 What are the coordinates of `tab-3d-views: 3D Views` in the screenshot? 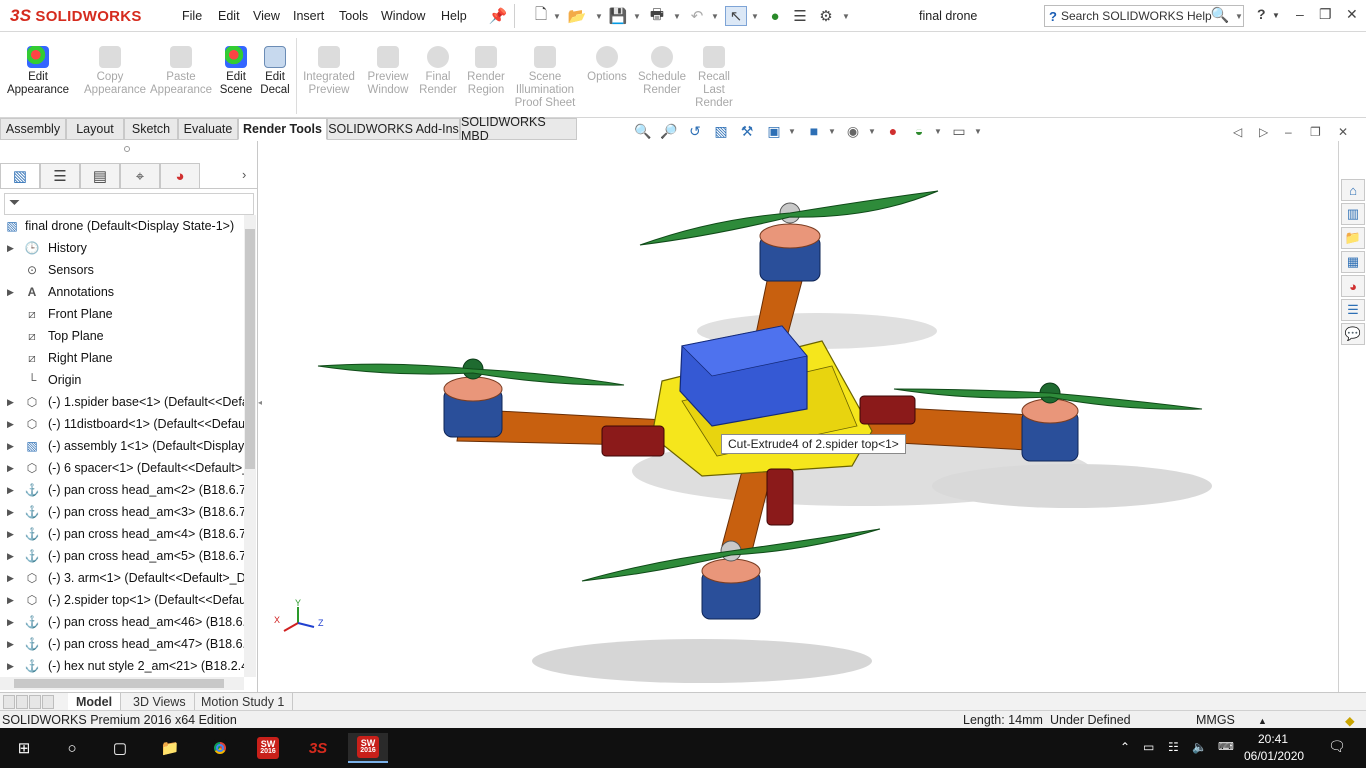 It's located at (160, 702).